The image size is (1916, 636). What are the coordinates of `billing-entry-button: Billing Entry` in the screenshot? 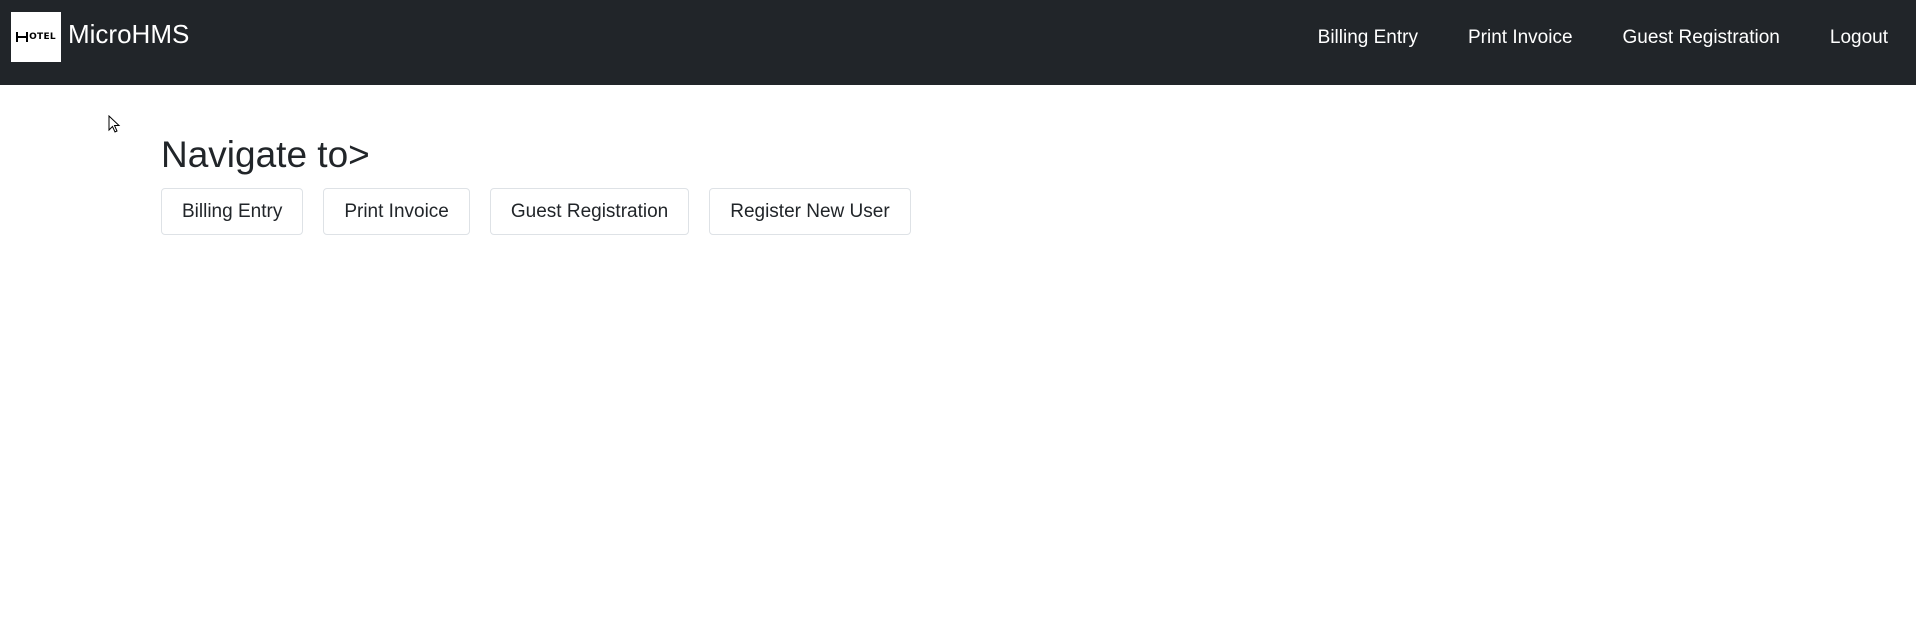 It's located at (232, 211).